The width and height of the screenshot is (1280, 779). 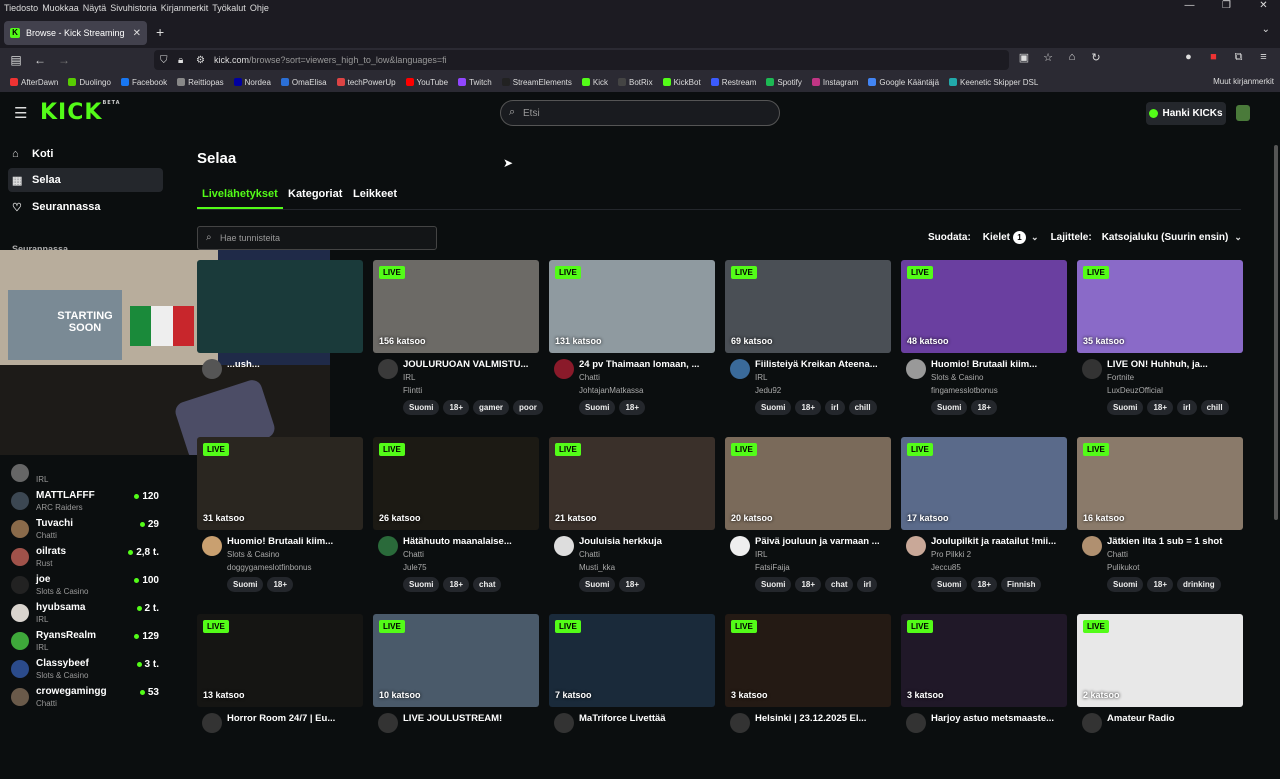 What do you see at coordinates (903, 82) in the screenshot?
I see `bookmark-item: Google Kääntäjä` at bounding box center [903, 82].